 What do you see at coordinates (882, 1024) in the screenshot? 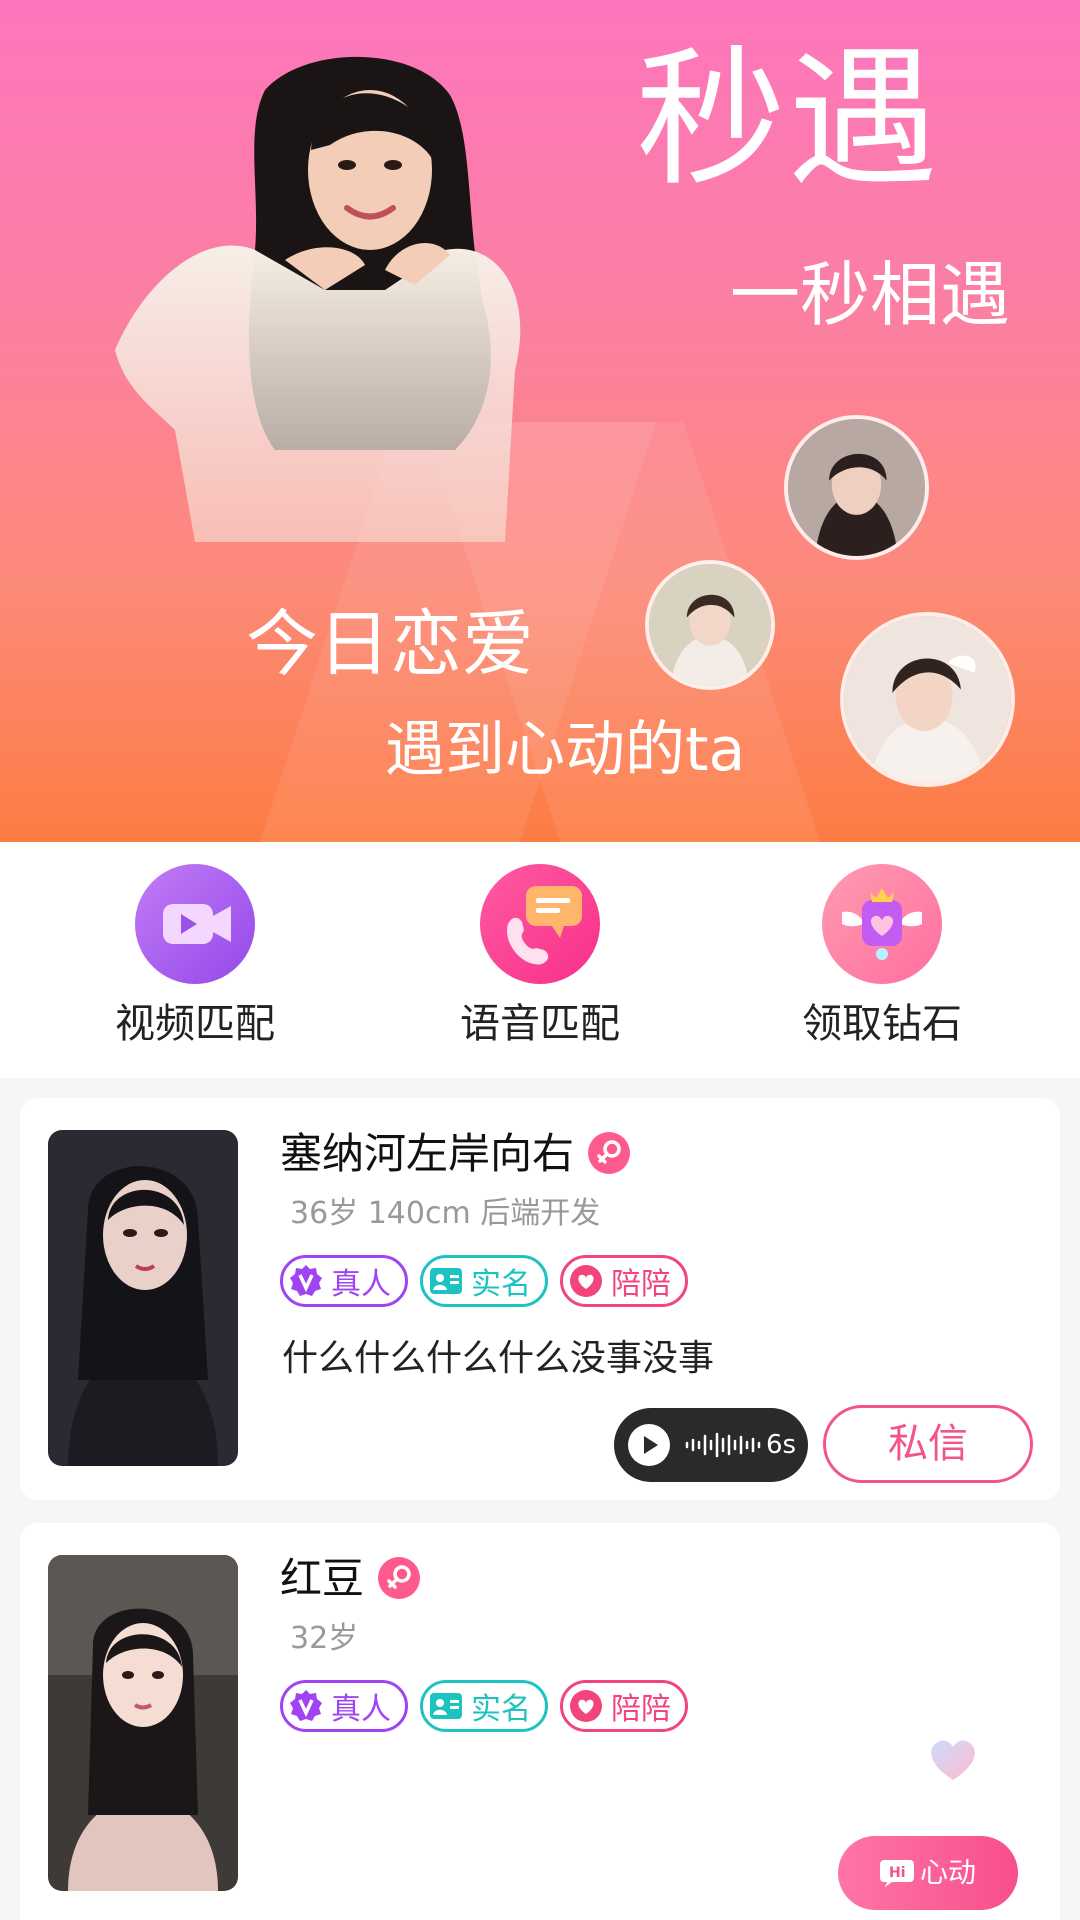
I see `claim-diamond-label: 领取钻石` at bounding box center [882, 1024].